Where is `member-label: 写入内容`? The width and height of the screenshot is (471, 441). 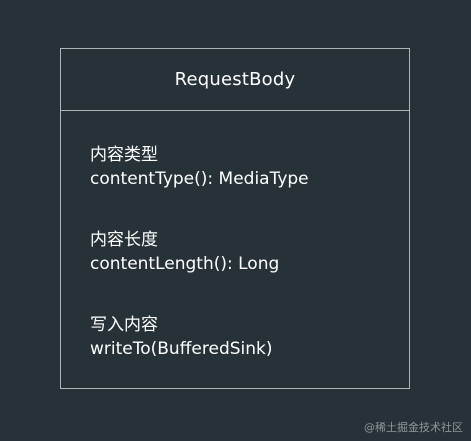 member-label: 写入内容 is located at coordinates (124, 325).